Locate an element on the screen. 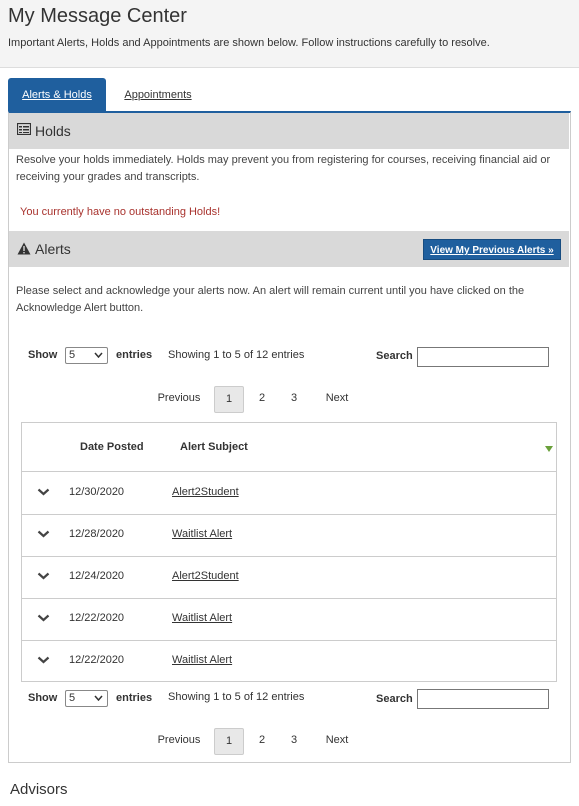 The width and height of the screenshot is (579, 806). list-card-icon is located at coordinates (24, 129).